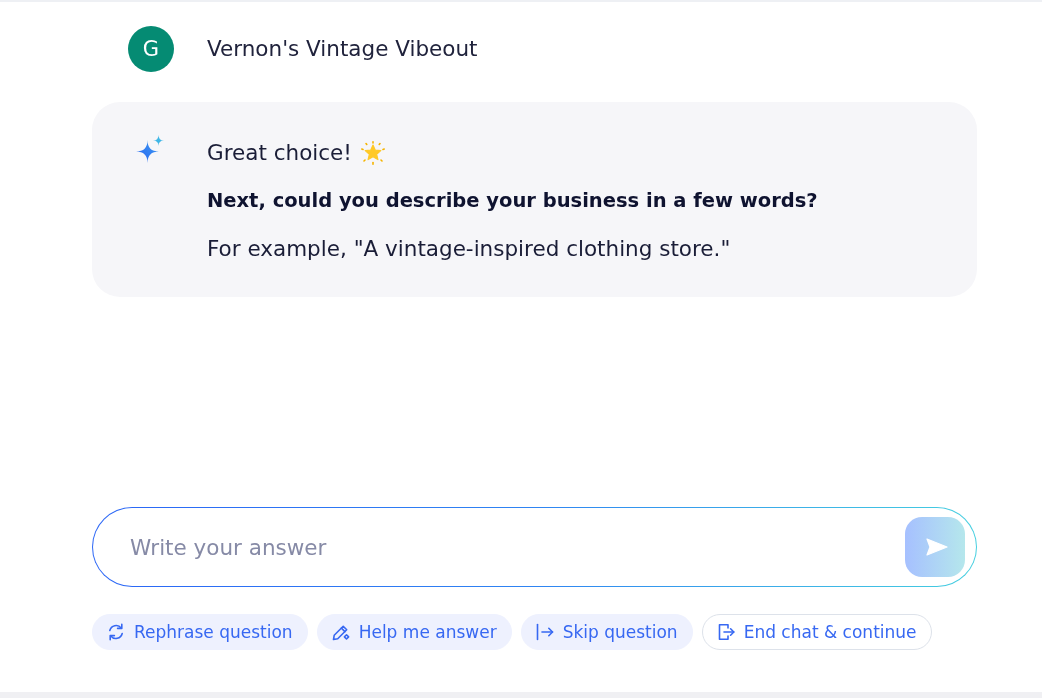 The width and height of the screenshot is (1042, 698). I want to click on user-message: Vernon's Vintage Vibeout, so click(342, 49).